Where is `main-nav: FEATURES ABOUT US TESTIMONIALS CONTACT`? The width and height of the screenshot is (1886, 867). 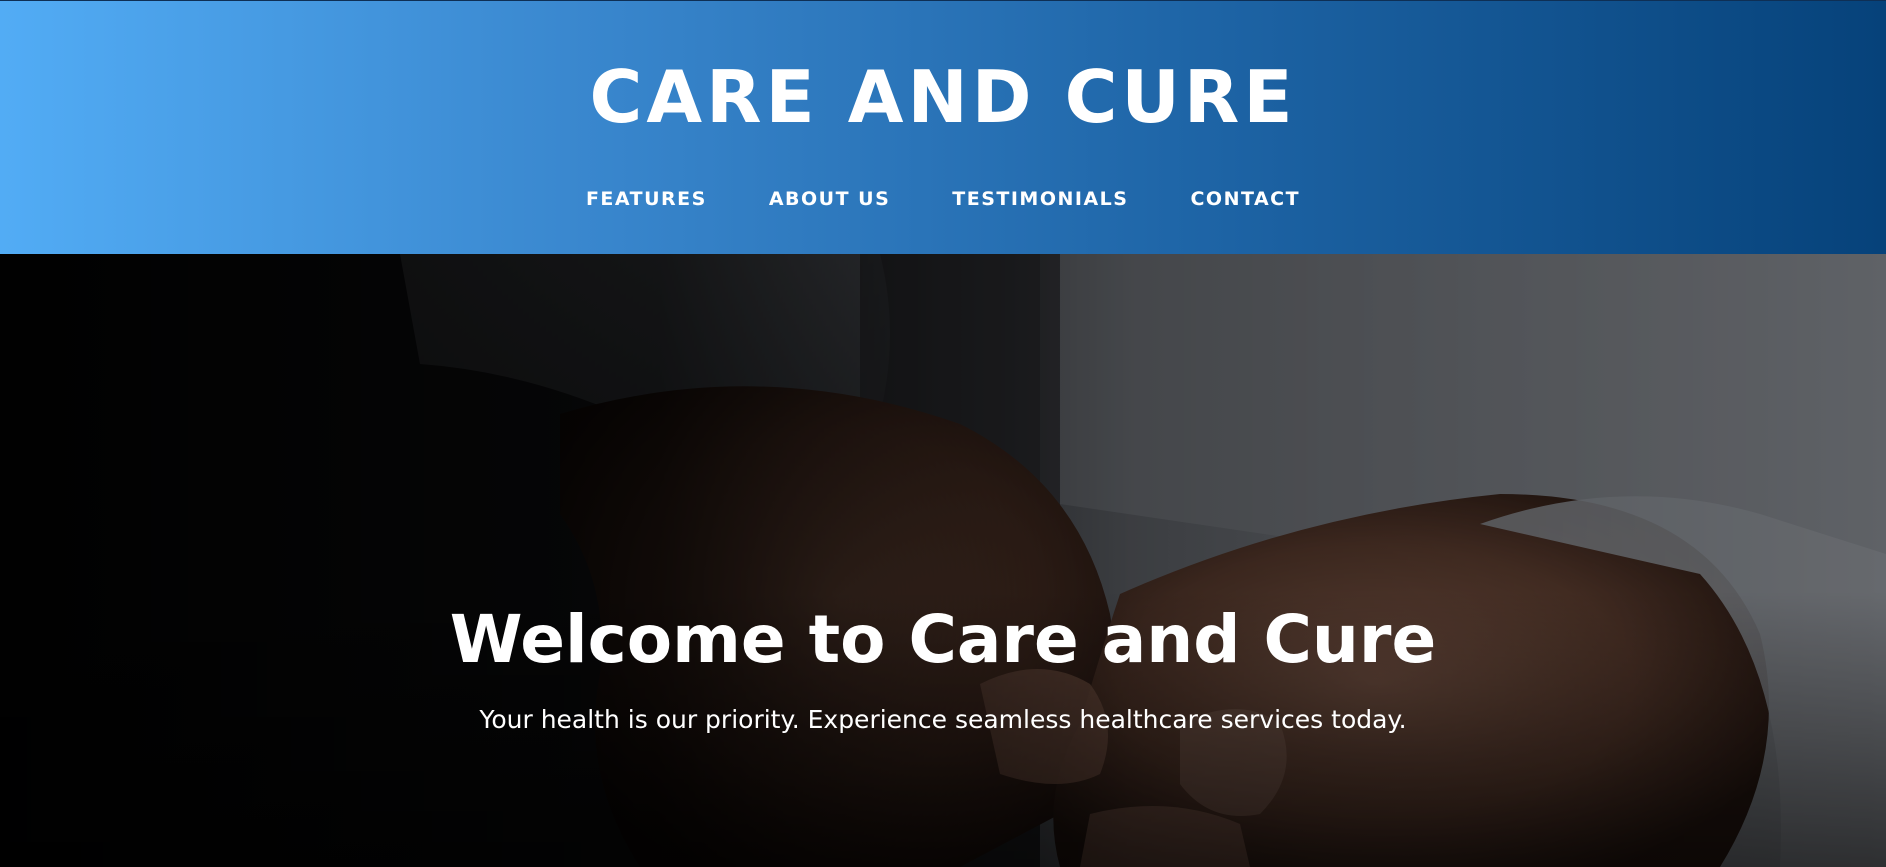
main-nav: FEATURES ABOUT US TESTIMONIALS CONTACT is located at coordinates (943, 199).